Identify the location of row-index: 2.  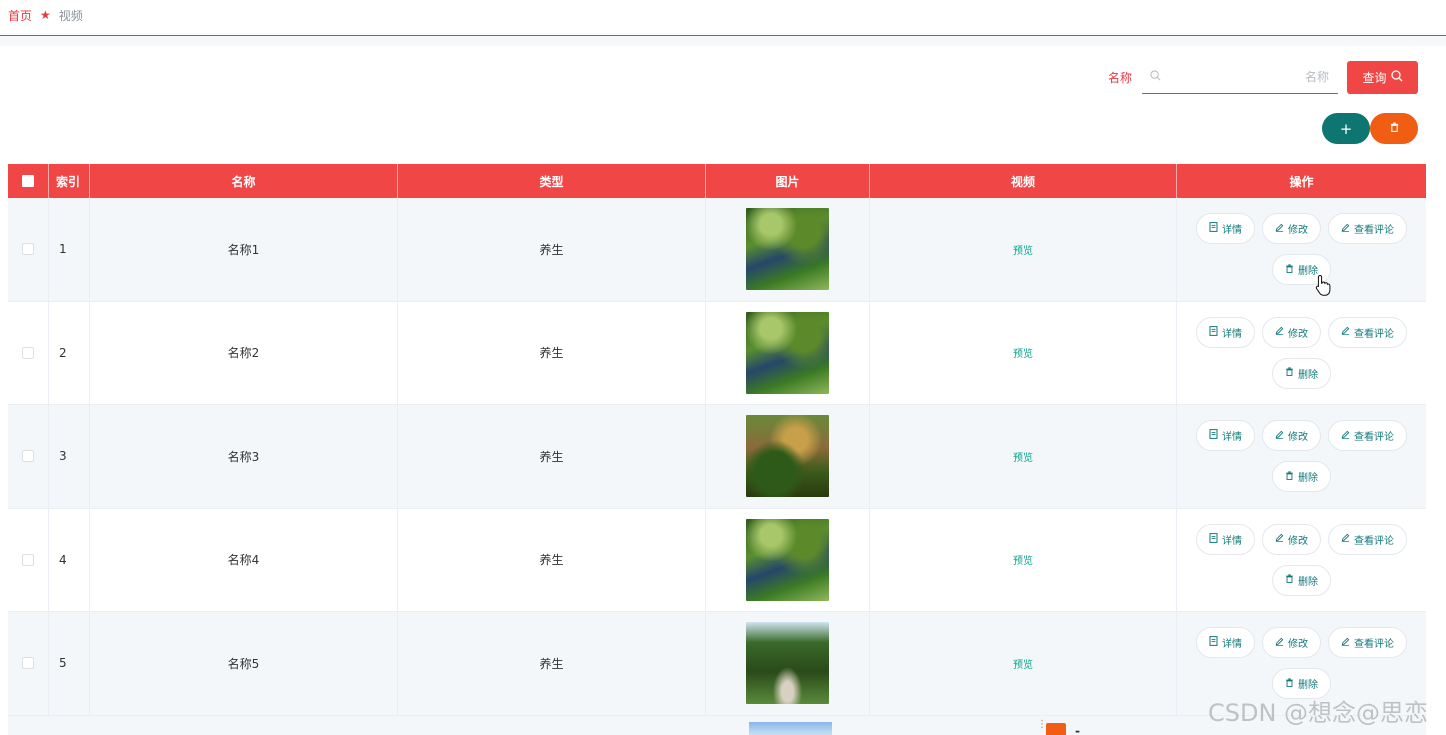
(69, 352).